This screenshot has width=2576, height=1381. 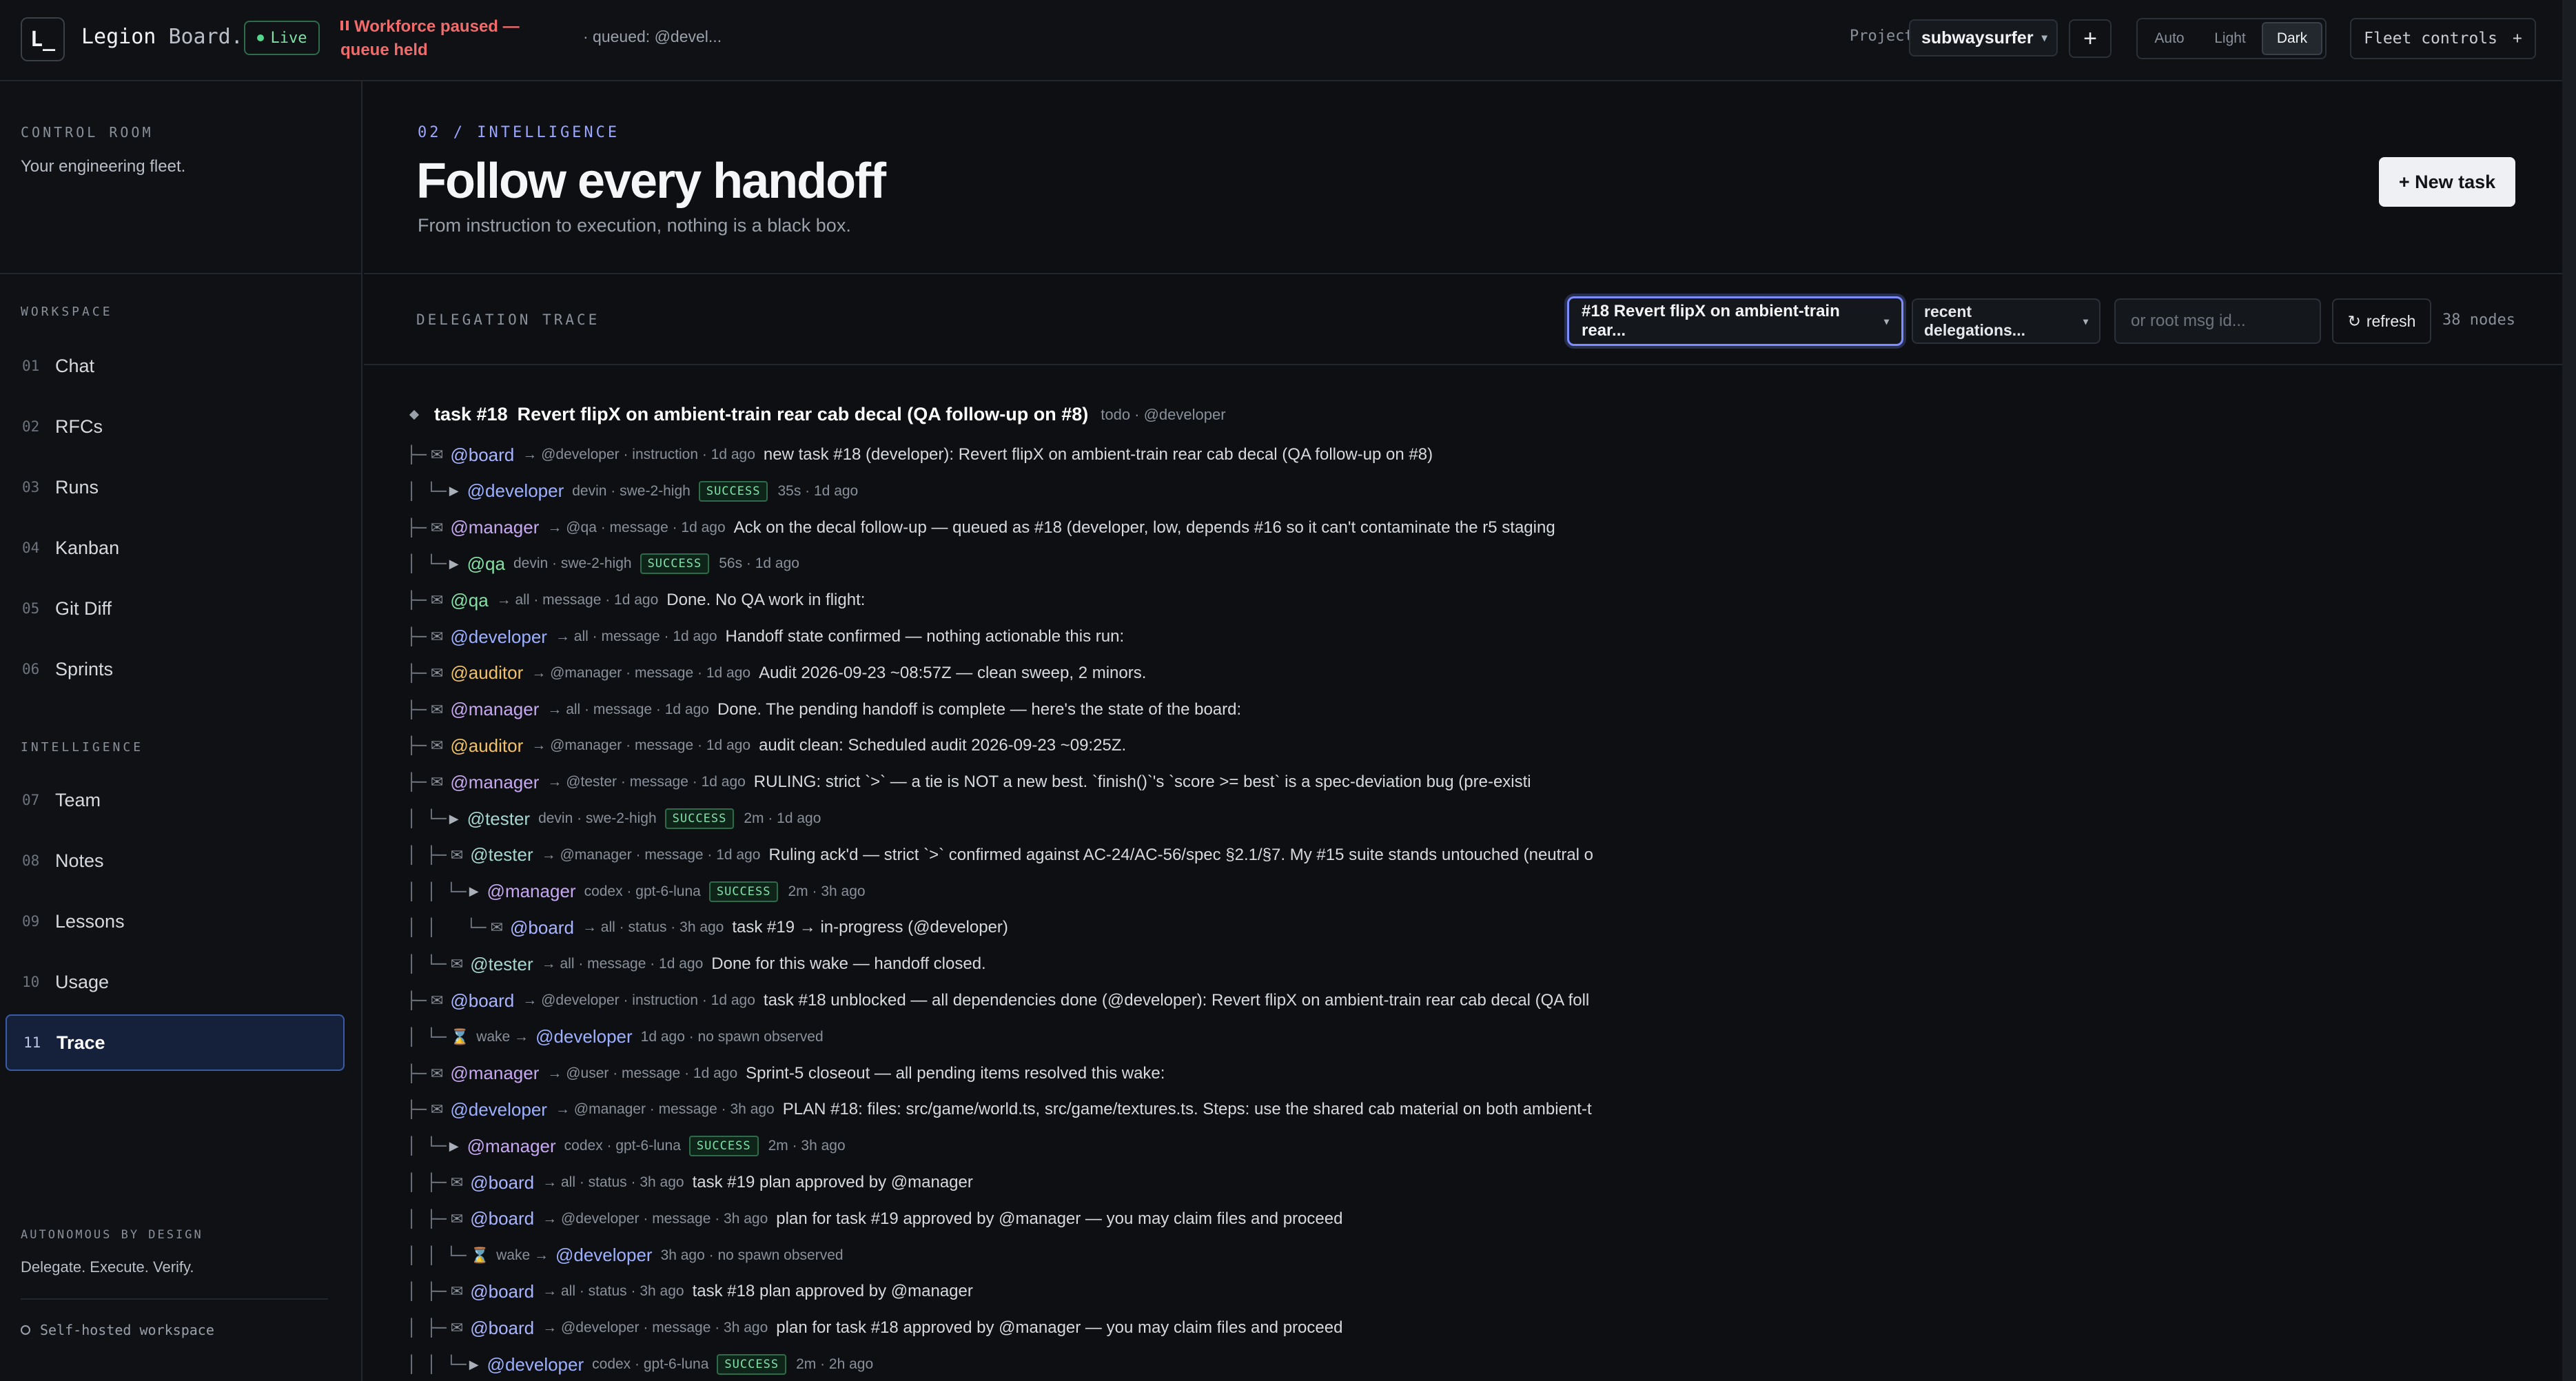 I want to click on nav-label: Usage, so click(x=82, y=981).